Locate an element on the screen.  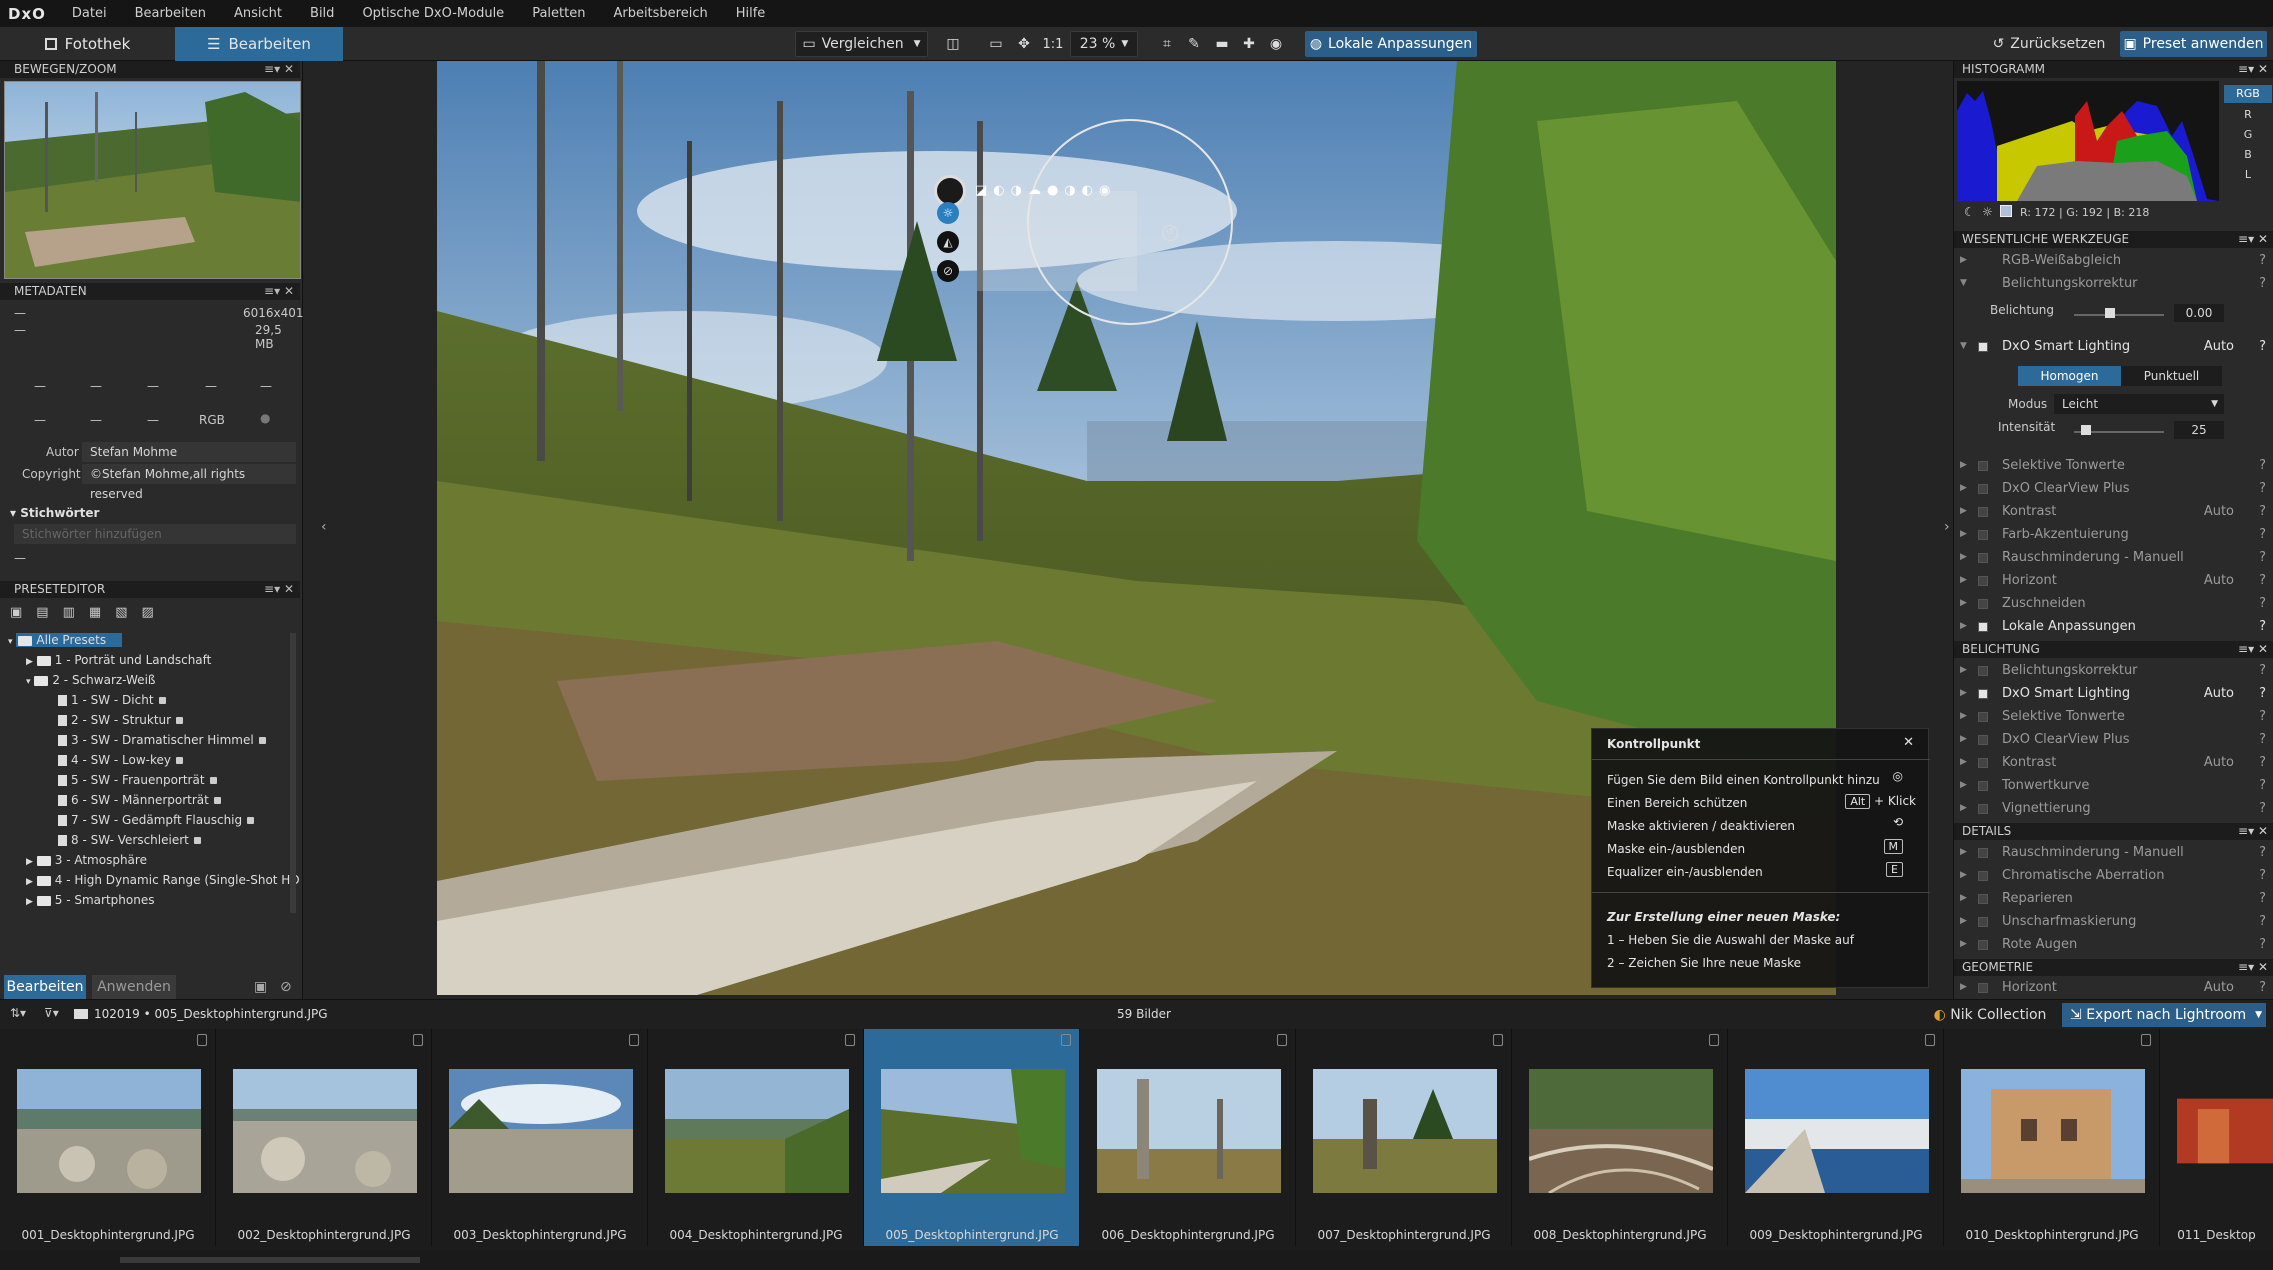
tree-item: ▶ 1 - Porträt und Landschaft is located at coordinates (145, 660).